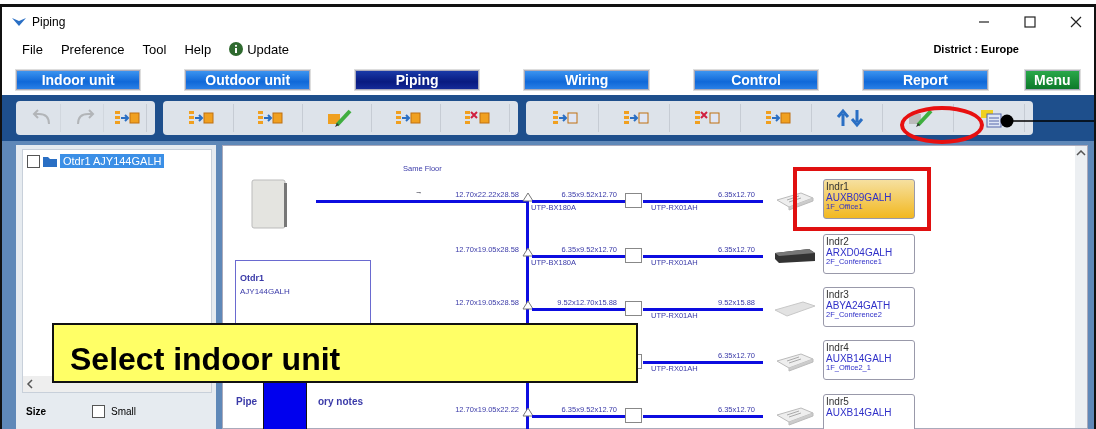 The image size is (1096, 429). What do you see at coordinates (247, 401) in the screenshot?
I see `notes-heading: Pipe` at bounding box center [247, 401].